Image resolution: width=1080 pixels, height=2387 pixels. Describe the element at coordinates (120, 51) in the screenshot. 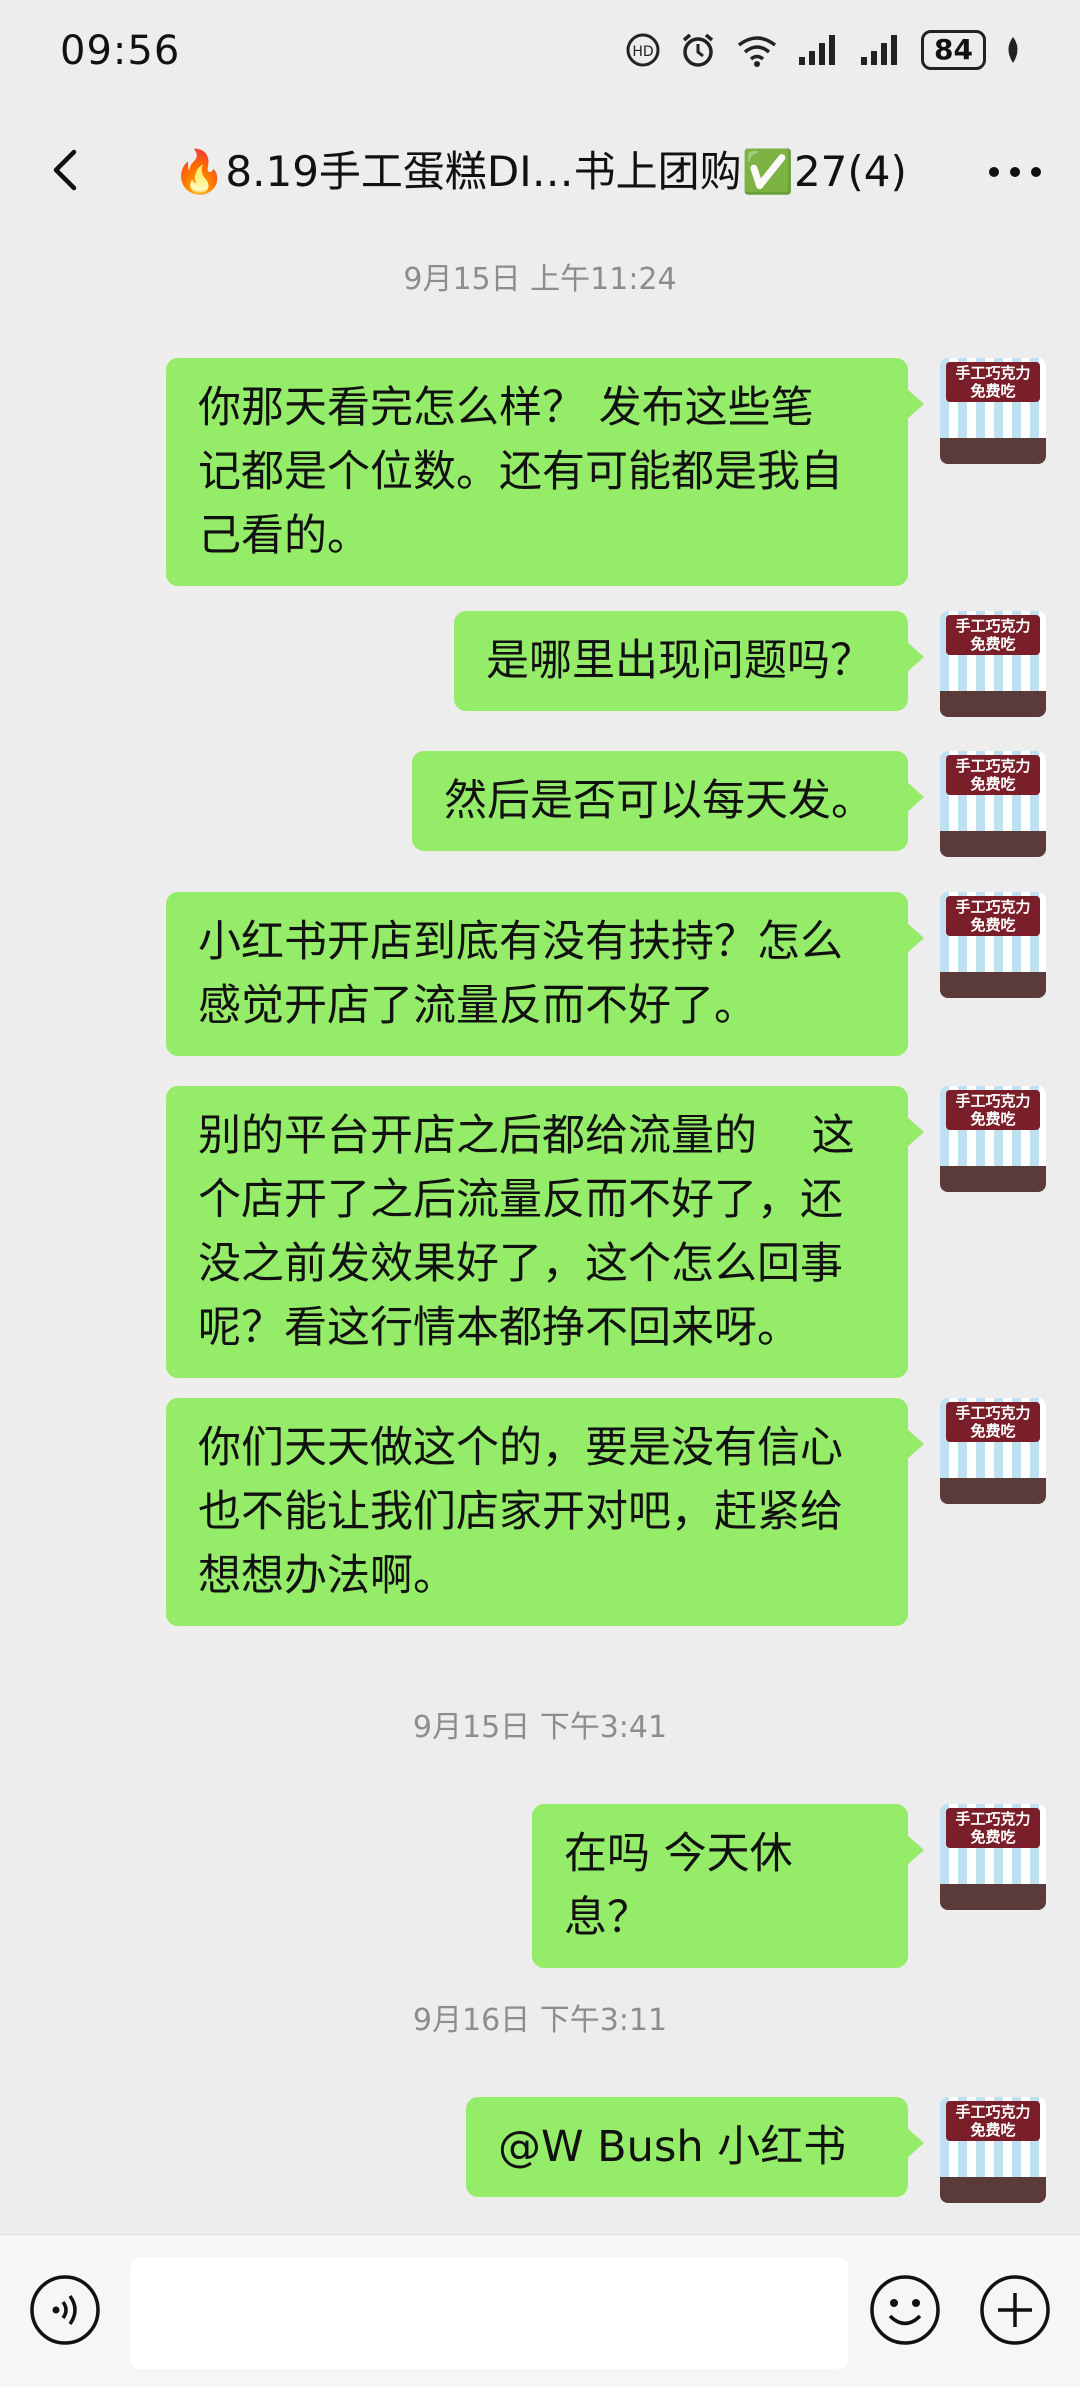

I see `status-time: 09:56` at that location.